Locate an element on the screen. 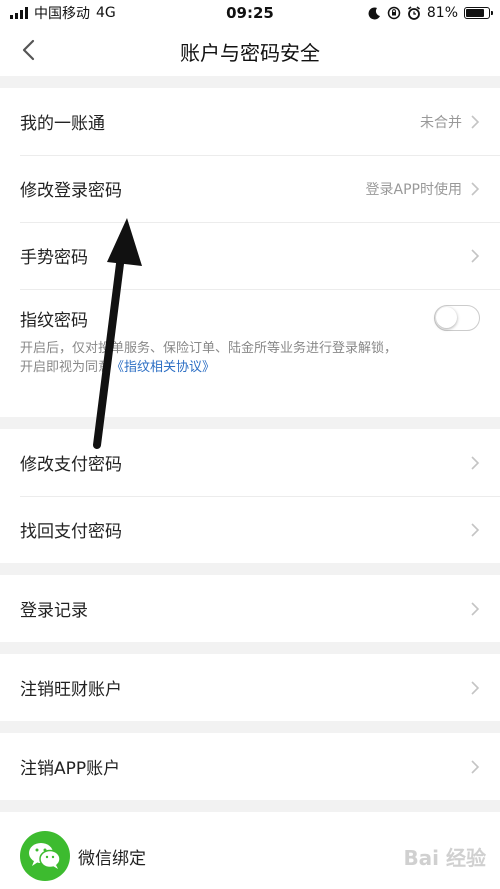 The height and width of the screenshot is (889, 500). status-left: 中国移动 4G is located at coordinates (63, 13).